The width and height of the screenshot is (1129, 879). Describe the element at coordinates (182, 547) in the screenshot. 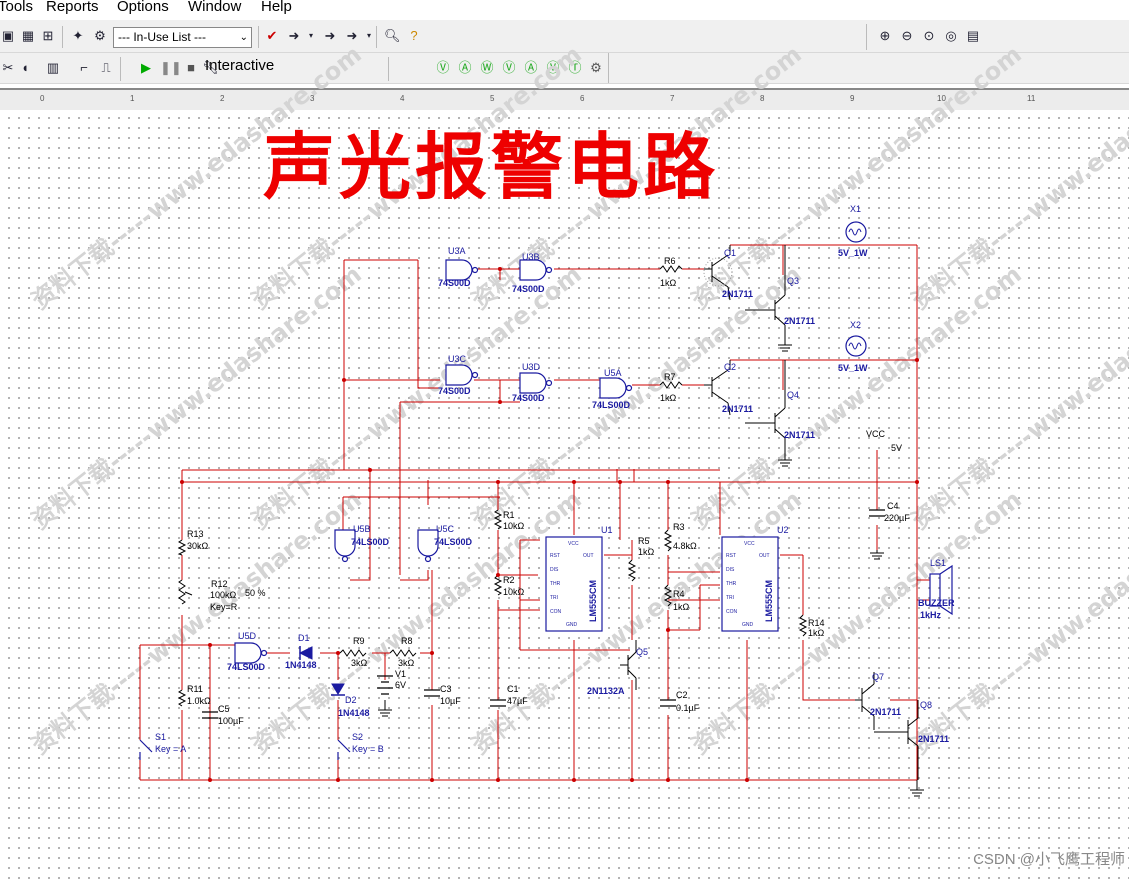

I see `r13-resistor` at that location.